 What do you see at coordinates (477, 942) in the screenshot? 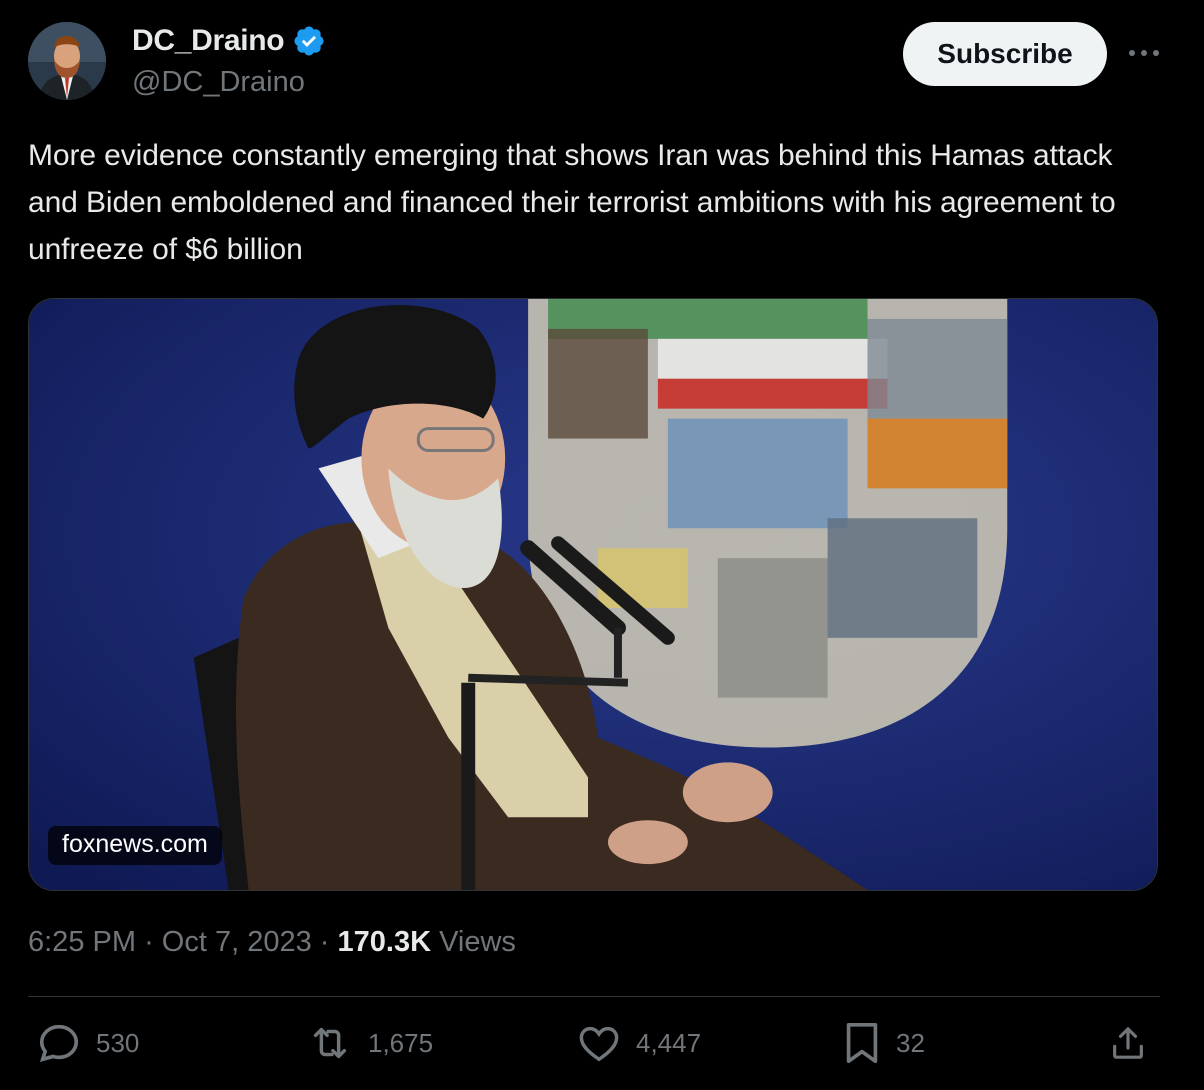
I see `views-label: Views` at bounding box center [477, 942].